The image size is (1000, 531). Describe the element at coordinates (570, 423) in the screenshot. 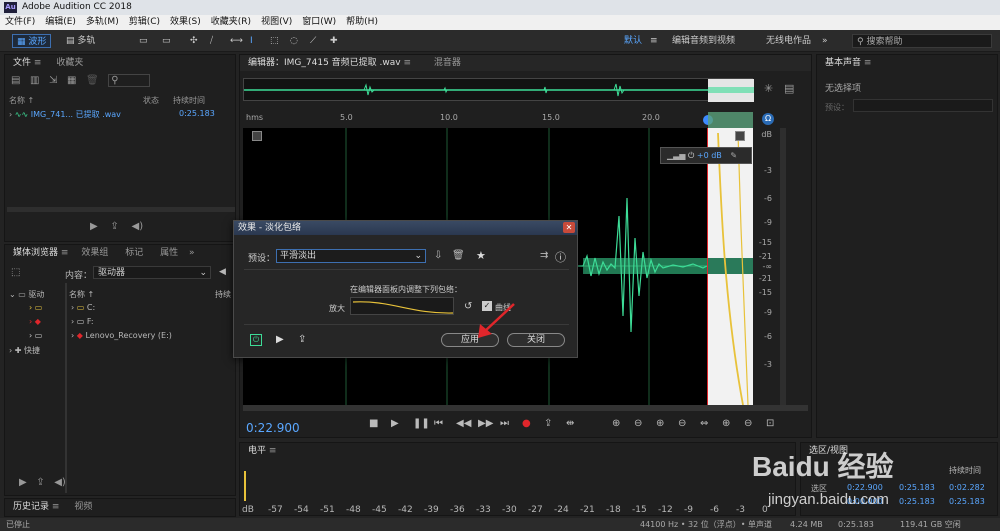

I see `skip-selection-button: ⇹` at that location.